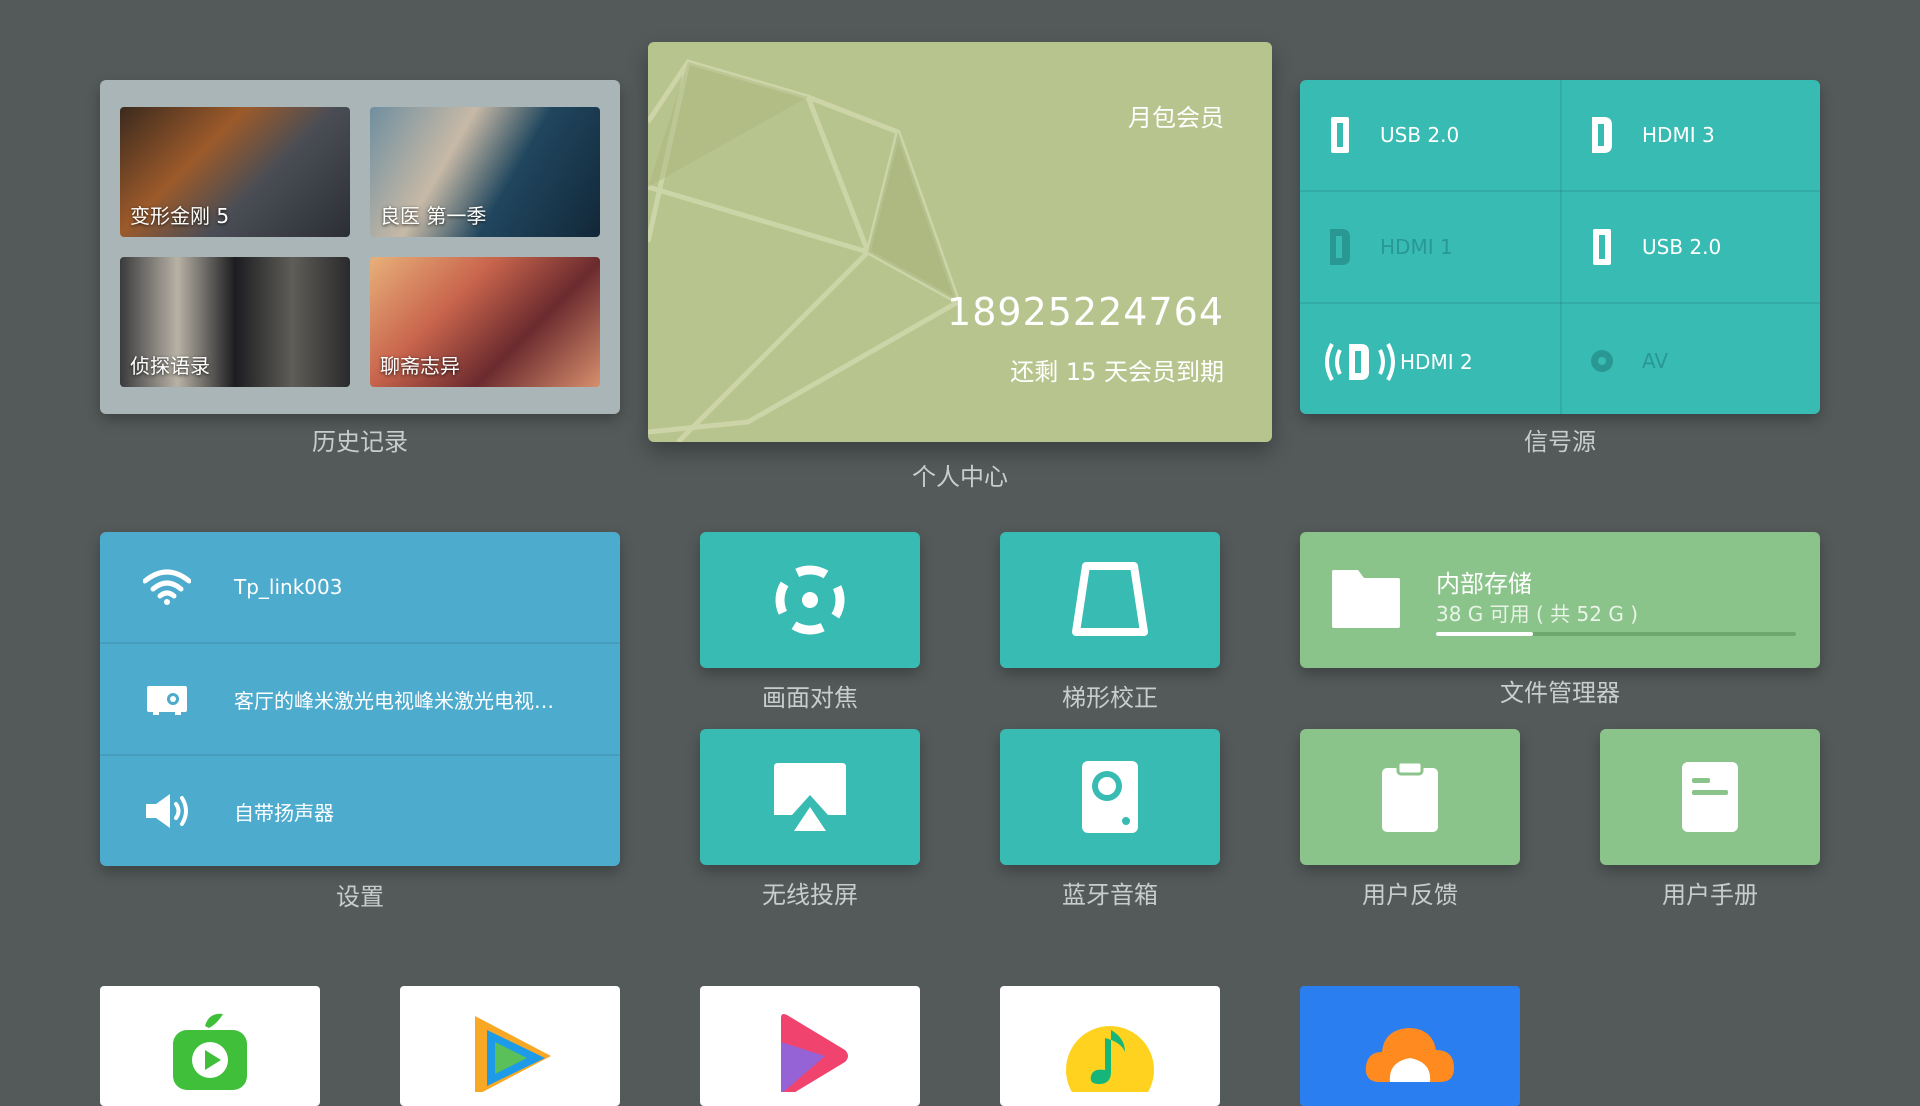 Image resolution: width=1920 pixels, height=1106 pixels. Describe the element at coordinates (810, 698) in the screenshot. I see `focus-caption: 画面对焦` at that location.